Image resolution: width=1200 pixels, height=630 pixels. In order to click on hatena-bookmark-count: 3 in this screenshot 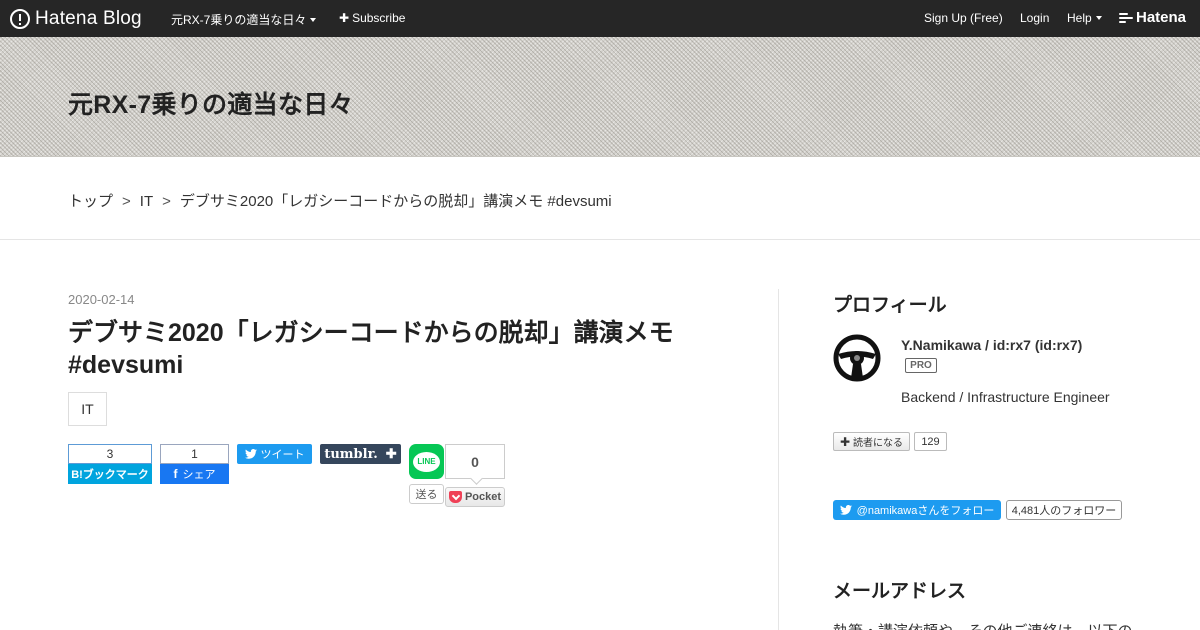, I will do `click(110, 454)`.